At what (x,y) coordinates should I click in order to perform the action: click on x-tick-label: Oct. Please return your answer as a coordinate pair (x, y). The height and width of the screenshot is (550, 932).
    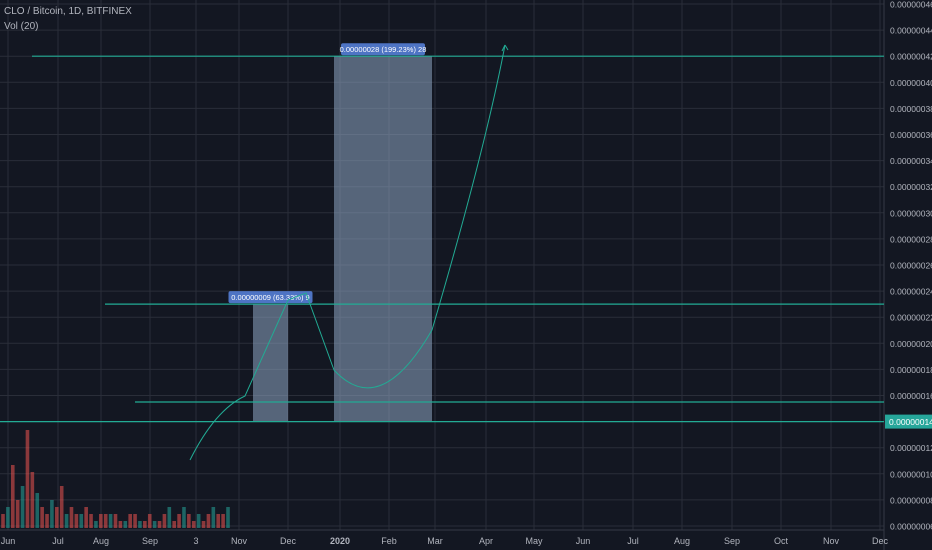
    Looking at the image, I should click on (781, 541).